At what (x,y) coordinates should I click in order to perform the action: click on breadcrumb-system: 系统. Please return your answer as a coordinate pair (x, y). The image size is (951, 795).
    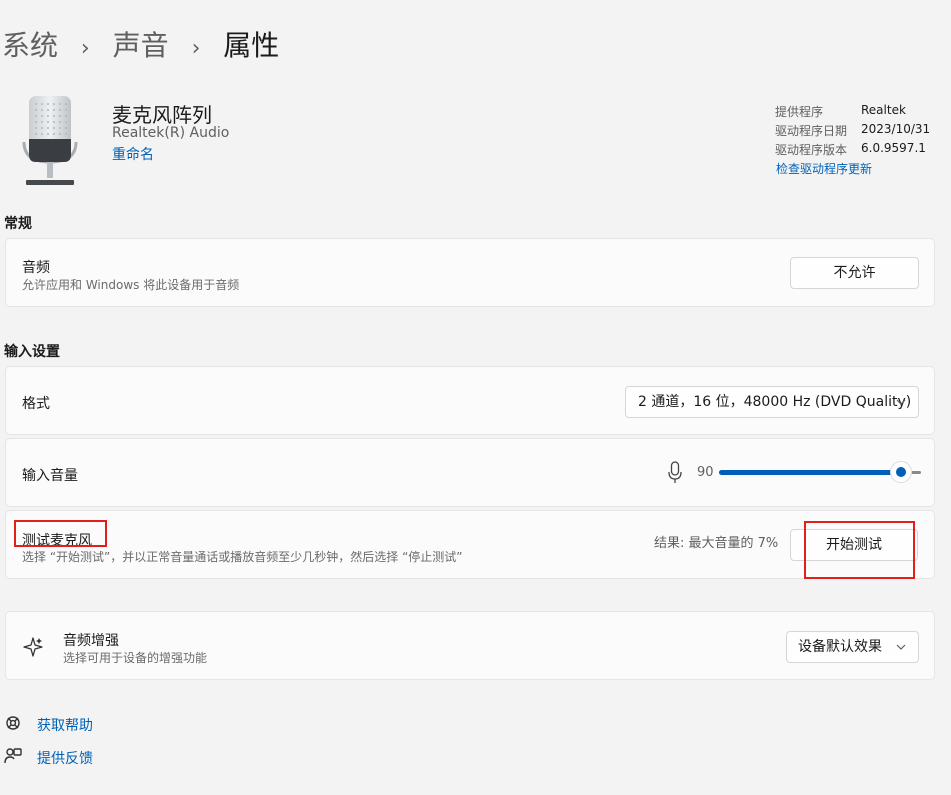
    Looking at the image, I should click on (30, 45).